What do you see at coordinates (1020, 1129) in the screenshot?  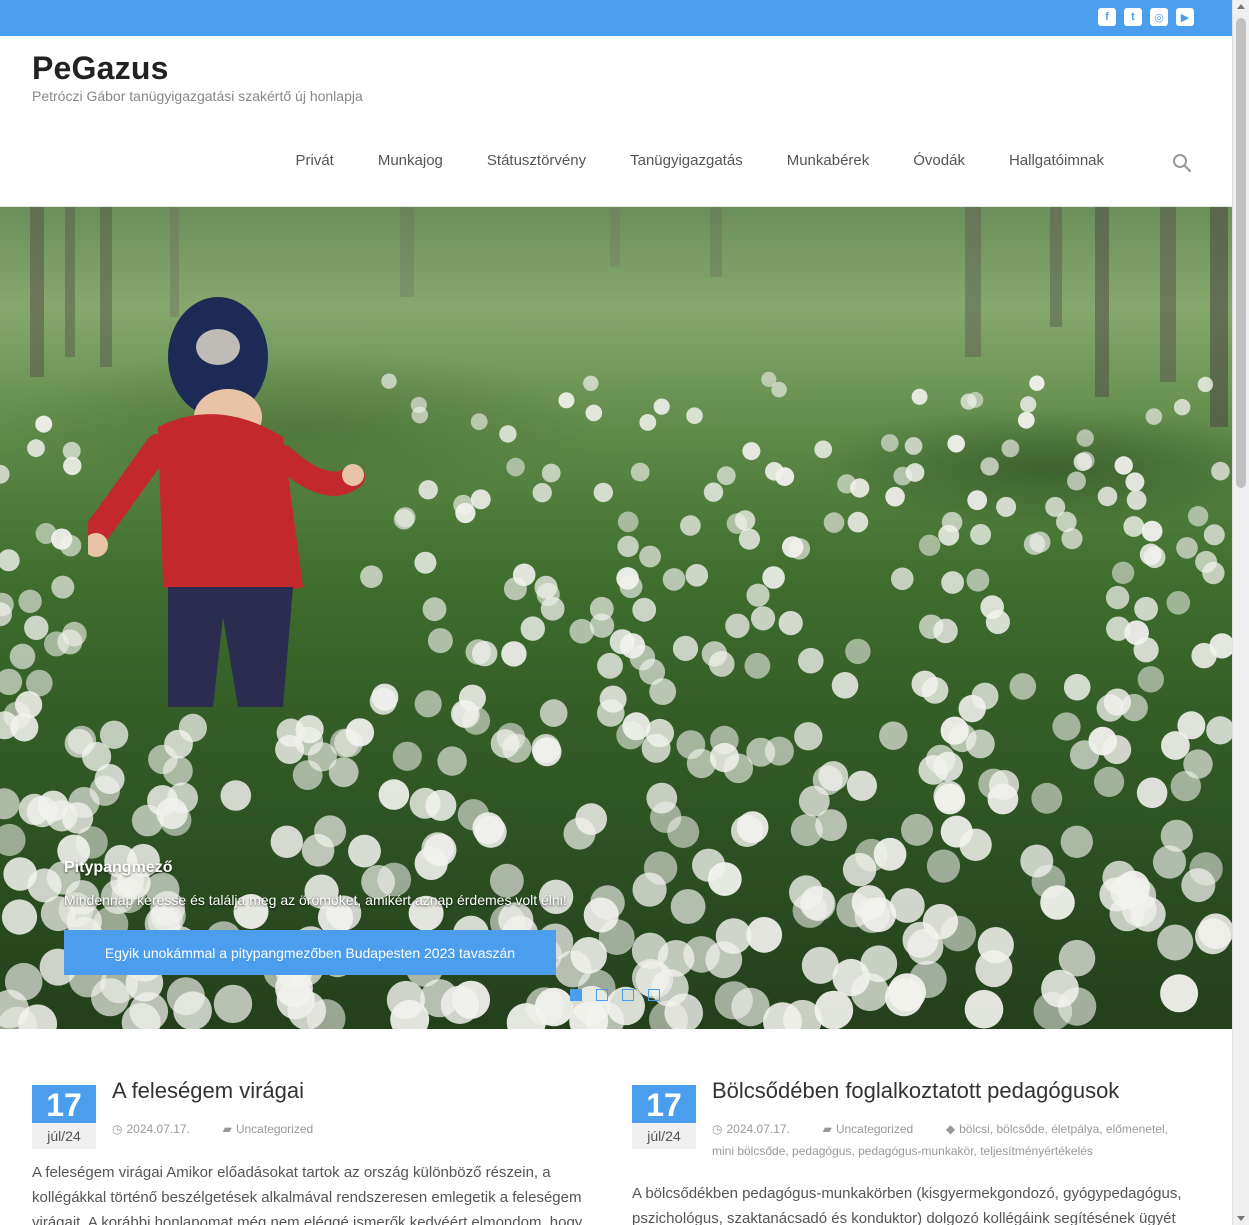 I see `post-tag: bölcsőde` at bounding box center [1020, 1129].